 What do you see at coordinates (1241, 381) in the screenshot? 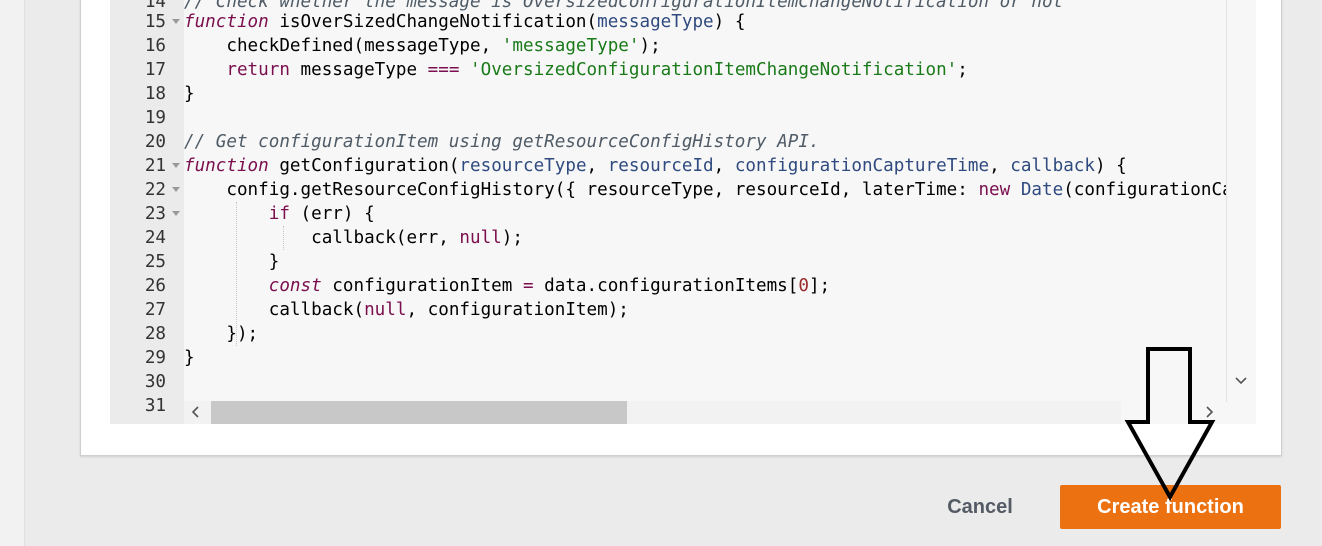
I see `chevron-down-icon` at bounding box center [1241, 381].